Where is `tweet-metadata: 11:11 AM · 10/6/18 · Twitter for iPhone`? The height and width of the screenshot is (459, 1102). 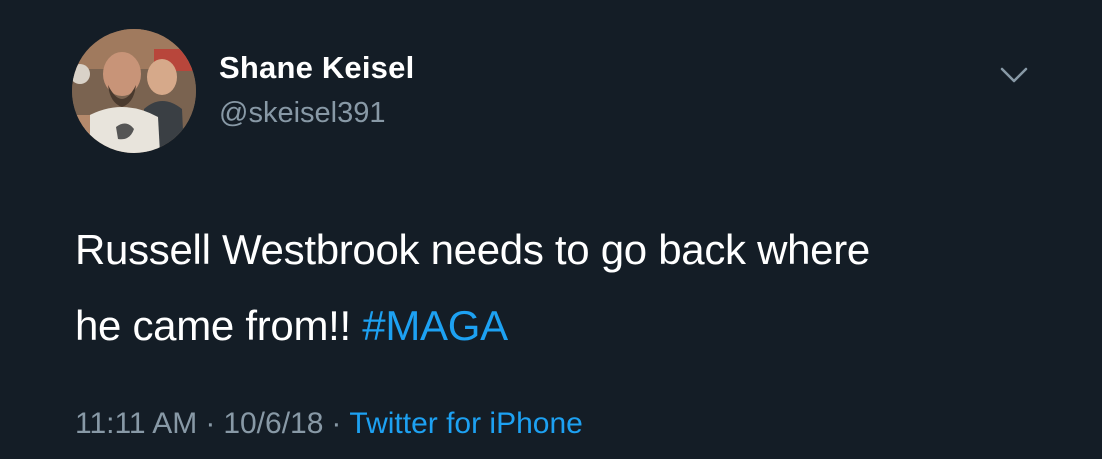
tweet-metadata: 11:11 AM · 10/6/18 · Twitter for iPhone is located at coordinates (329, 424).